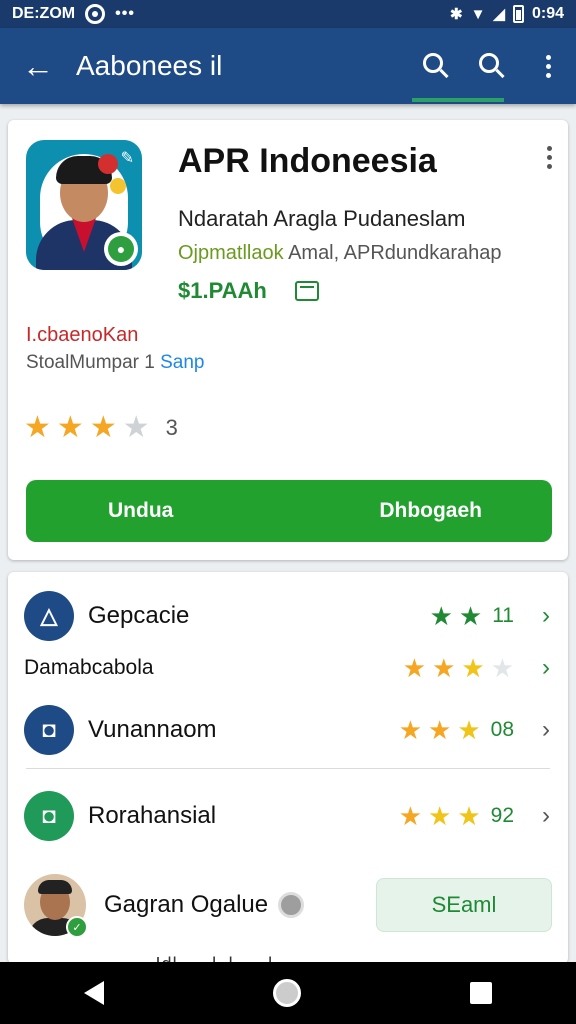 Image resolution: width=576 pixels, height=1024 pixels. Describe the element at coordinates (507, 14) in the screenshot. I see `status-right: ✱ ▼ ◢ 0:94` at that location.